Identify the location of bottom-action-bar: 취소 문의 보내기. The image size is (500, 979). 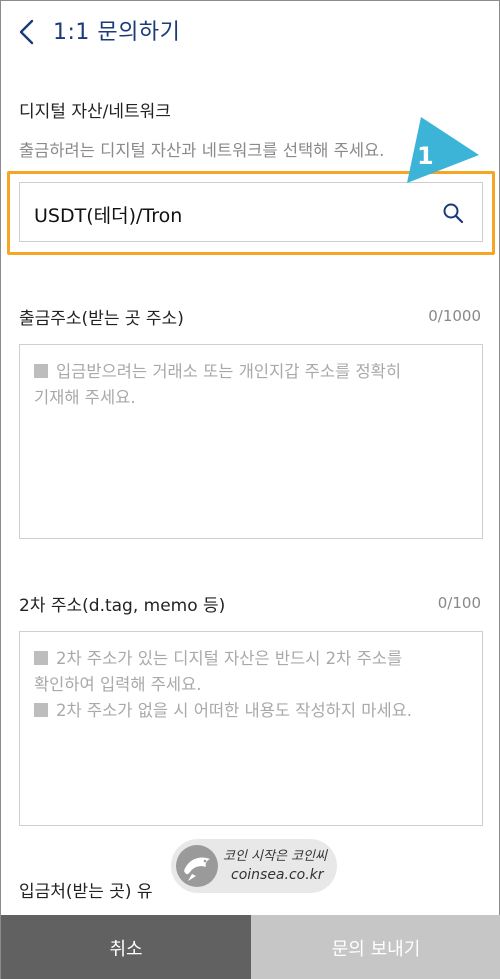
(250, 947).